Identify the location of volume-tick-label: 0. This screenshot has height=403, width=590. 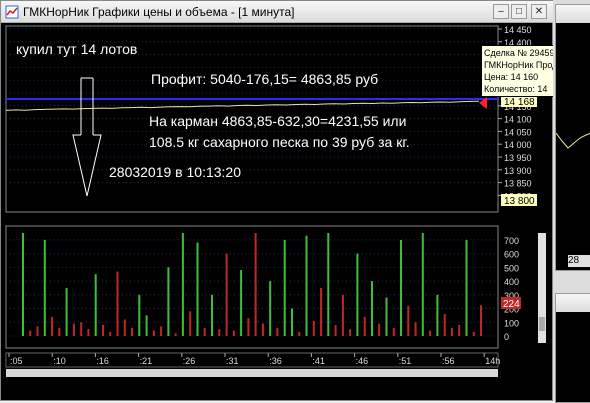
(506, 337).